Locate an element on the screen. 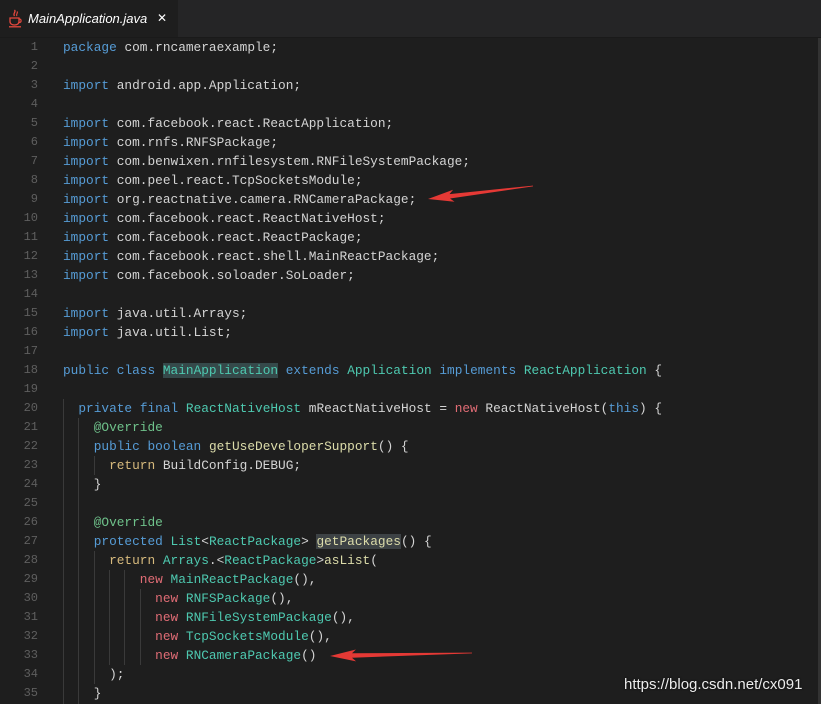  code-line: 15 import java.util.Arrays; is located at coordinates (407, 313).